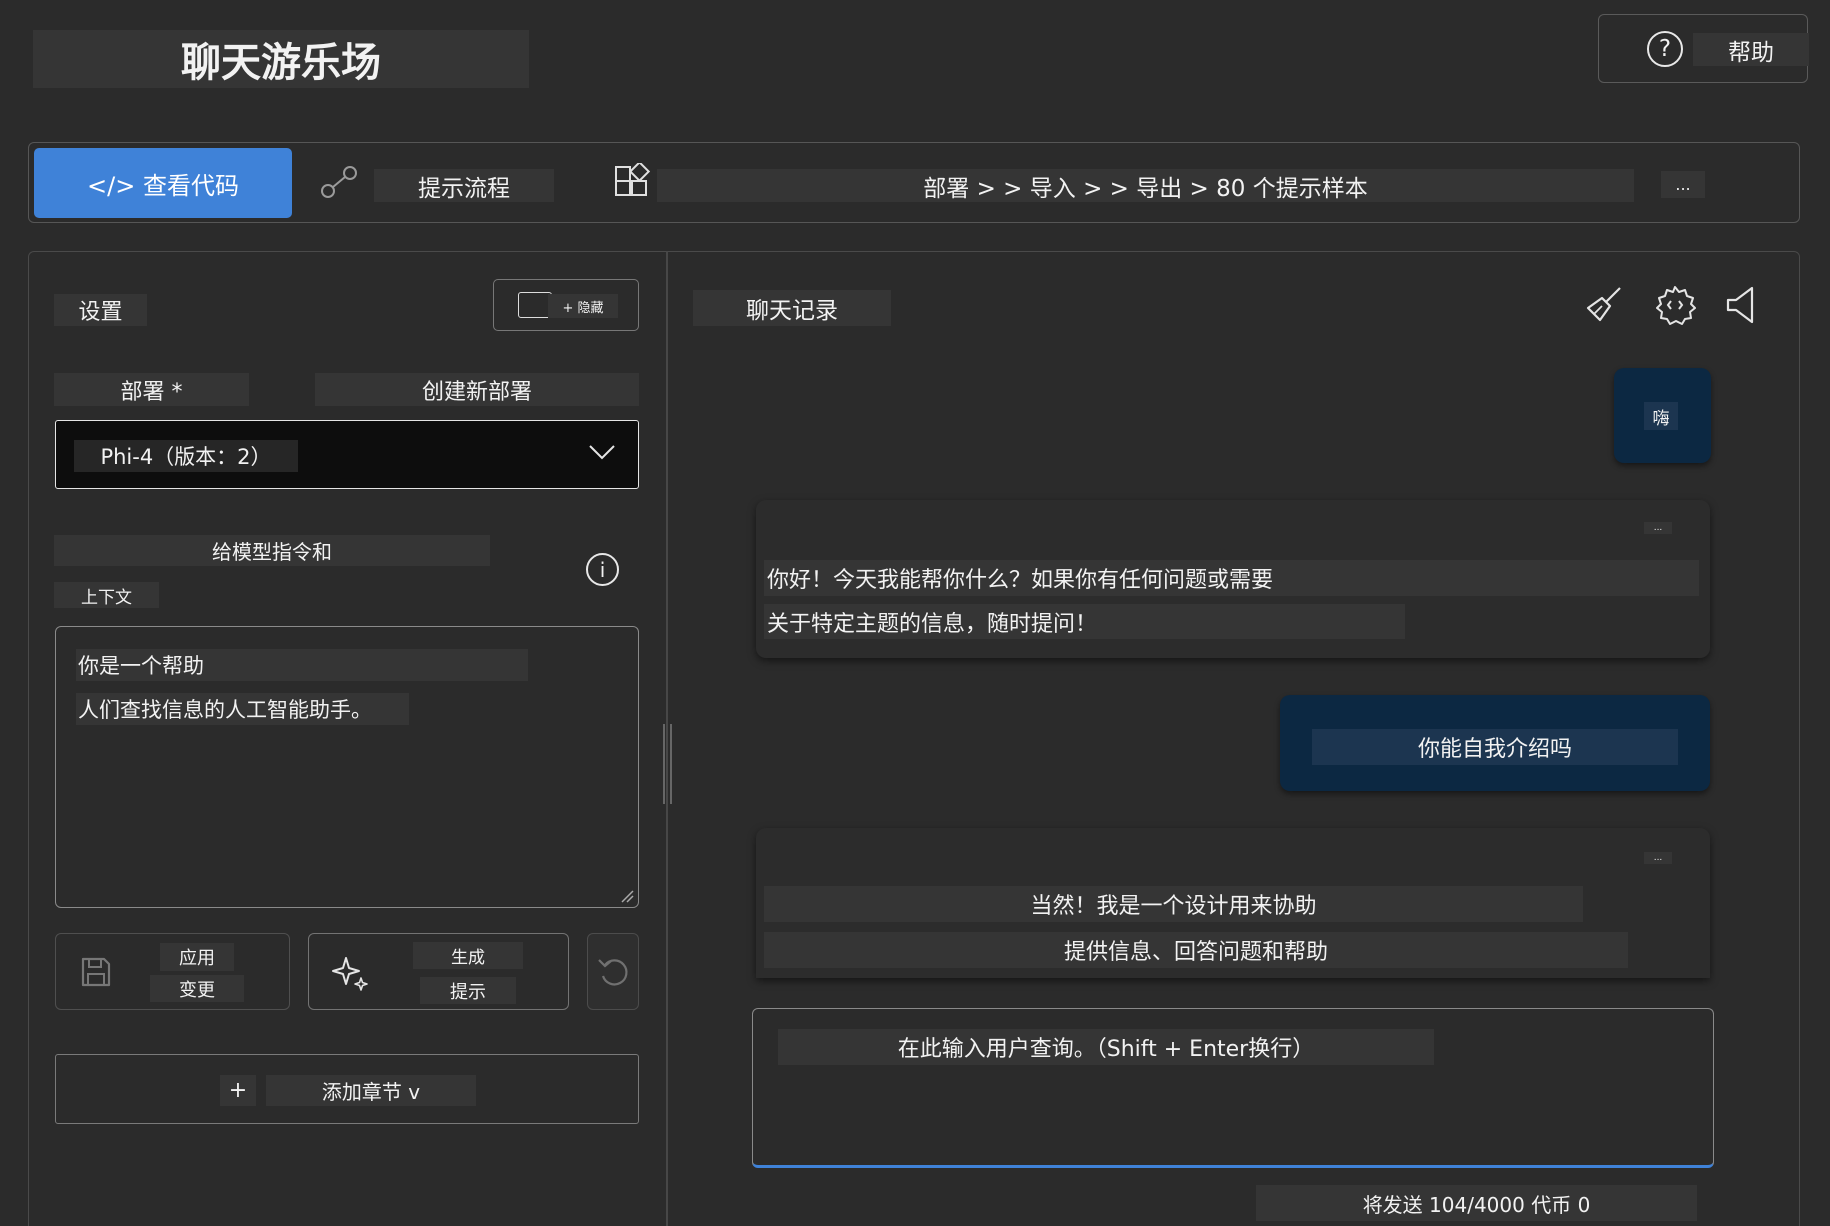  I want to click on user-message: 你能自我介绍吗, so click(1495, 743).